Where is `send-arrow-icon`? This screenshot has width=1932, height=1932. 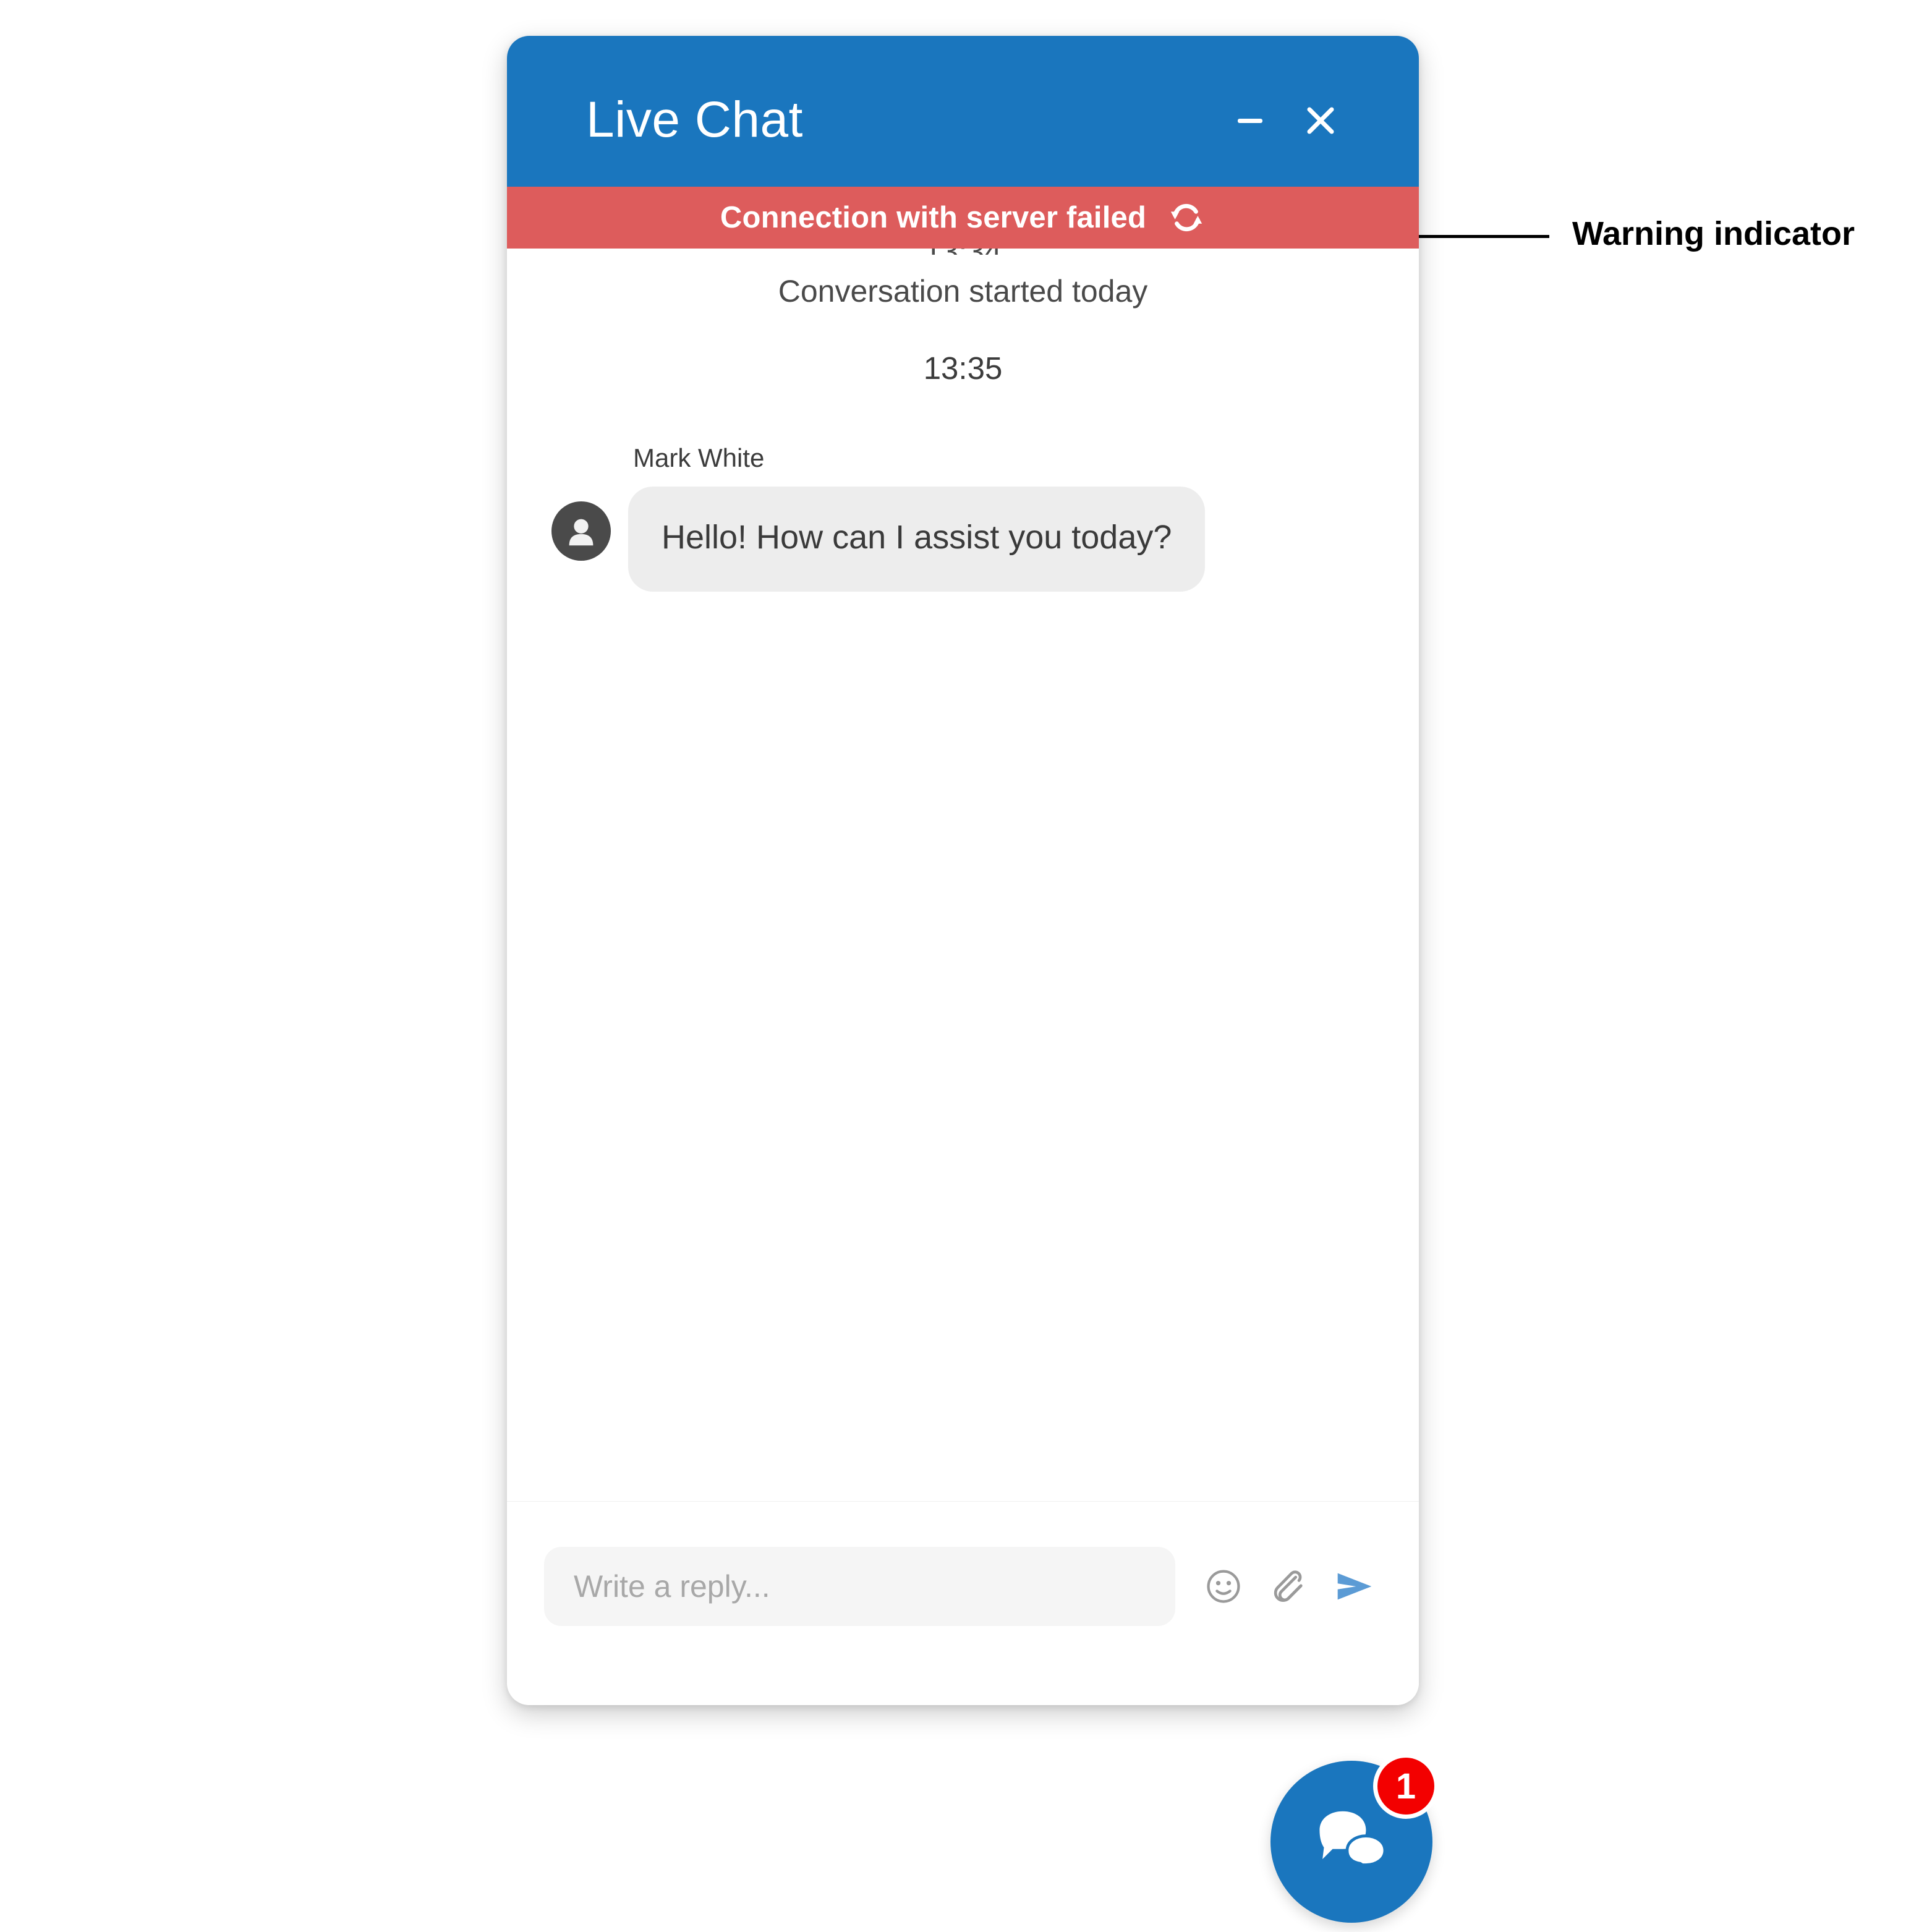 send-arrow-icon is located at coordinates (1355, 1586).